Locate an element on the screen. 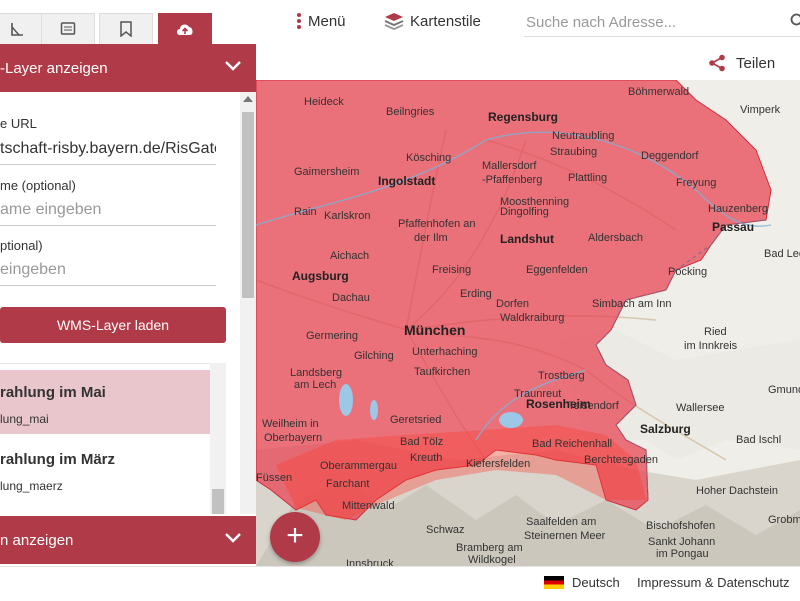 Image resolution: width=800 pixels, height=601 pixels. map-city-label: Bad Leo is located at coordinates (782, 254).